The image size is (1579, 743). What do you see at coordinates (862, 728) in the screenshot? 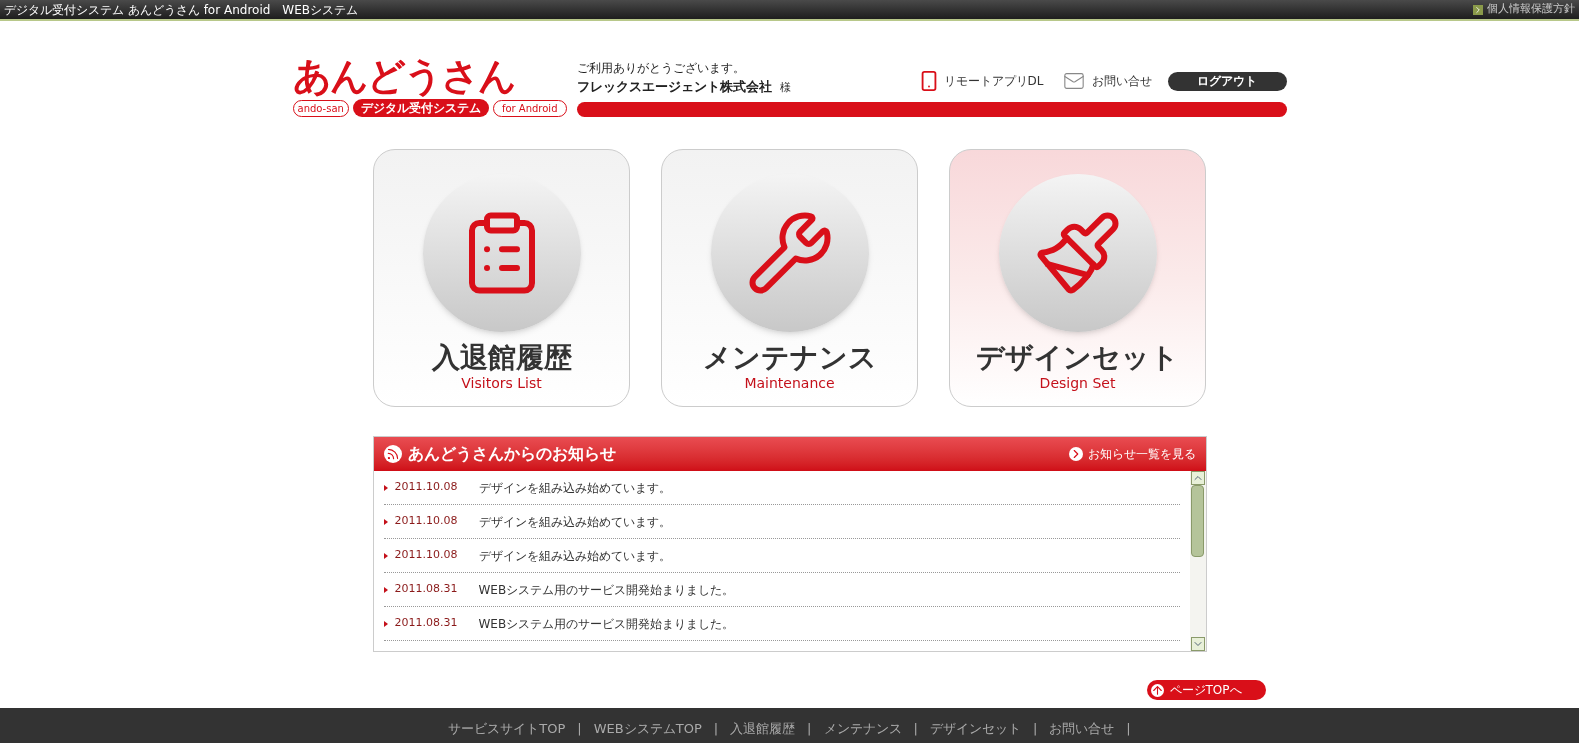
I see `footer-link: メンテナンス` at bounding box center [862, 728].